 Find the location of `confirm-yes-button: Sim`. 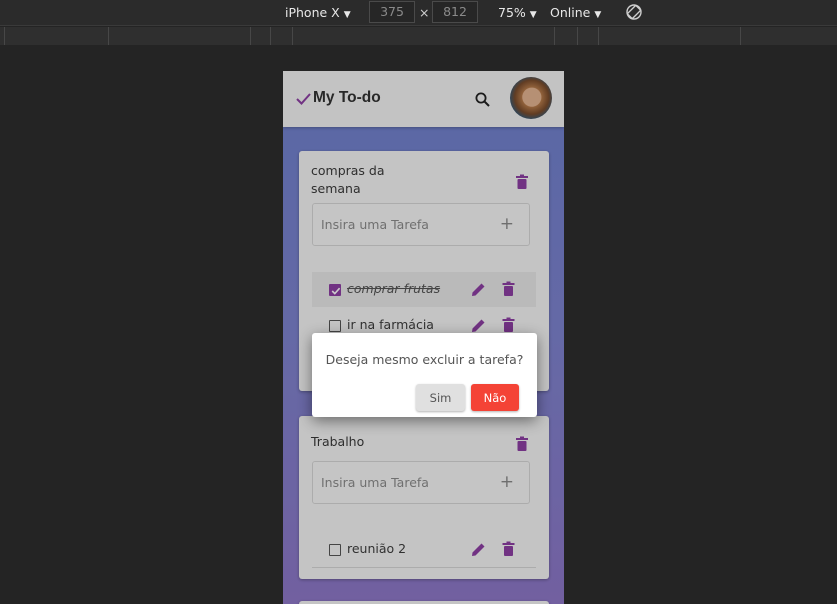

confirm-yes-button: Sim is located at coordinates (440, 397).